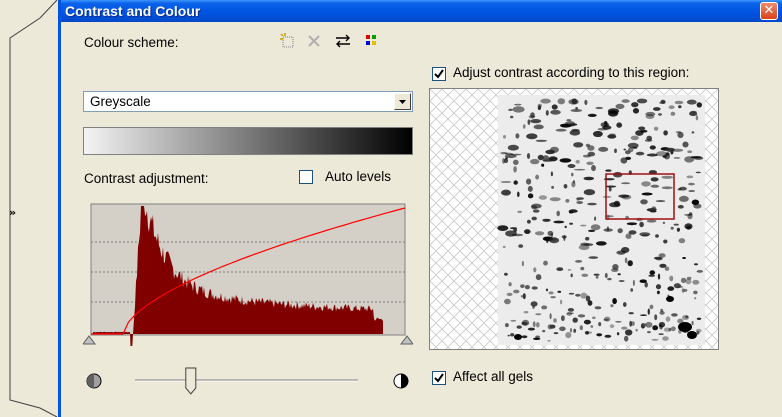 Image resolution: width=782 pixels, height=417 pixels. I want to click on title-bar: Contrast and Colour ✕, so click(421, 11).